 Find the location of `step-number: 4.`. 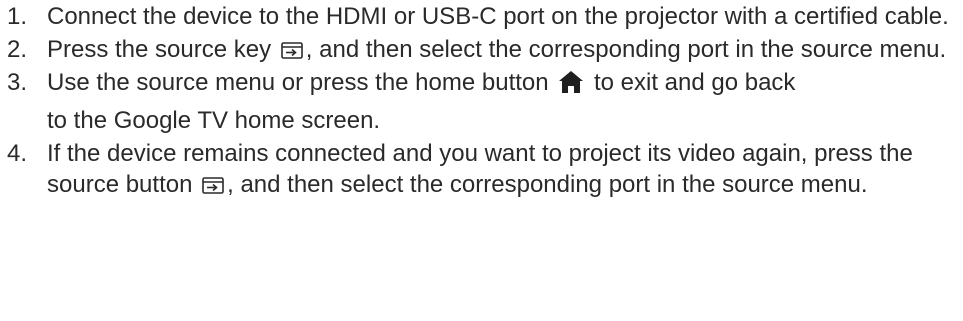

step-number: 4. is located at coordinates (17, 153).